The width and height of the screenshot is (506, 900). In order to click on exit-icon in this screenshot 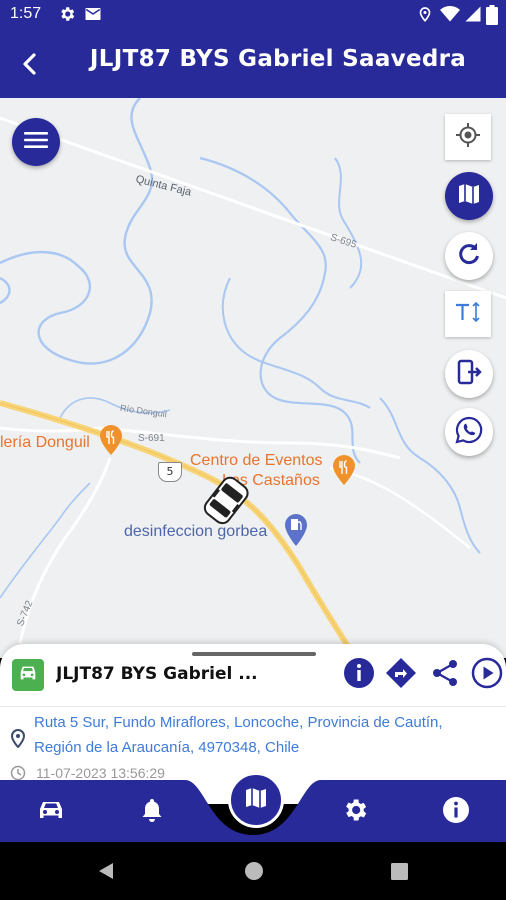, I will do `click(469, 374)`.